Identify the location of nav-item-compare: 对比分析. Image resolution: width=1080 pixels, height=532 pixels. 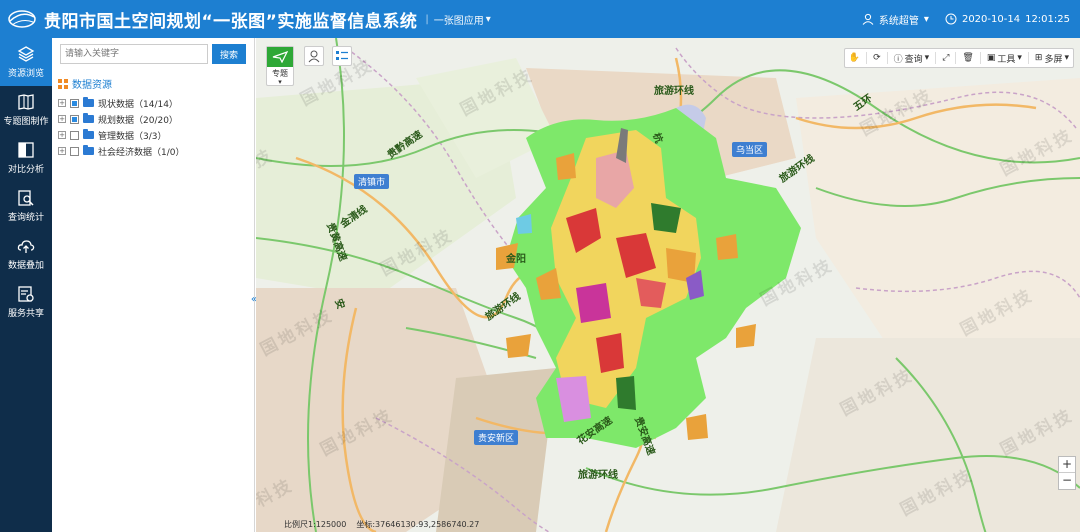
(26, 158).